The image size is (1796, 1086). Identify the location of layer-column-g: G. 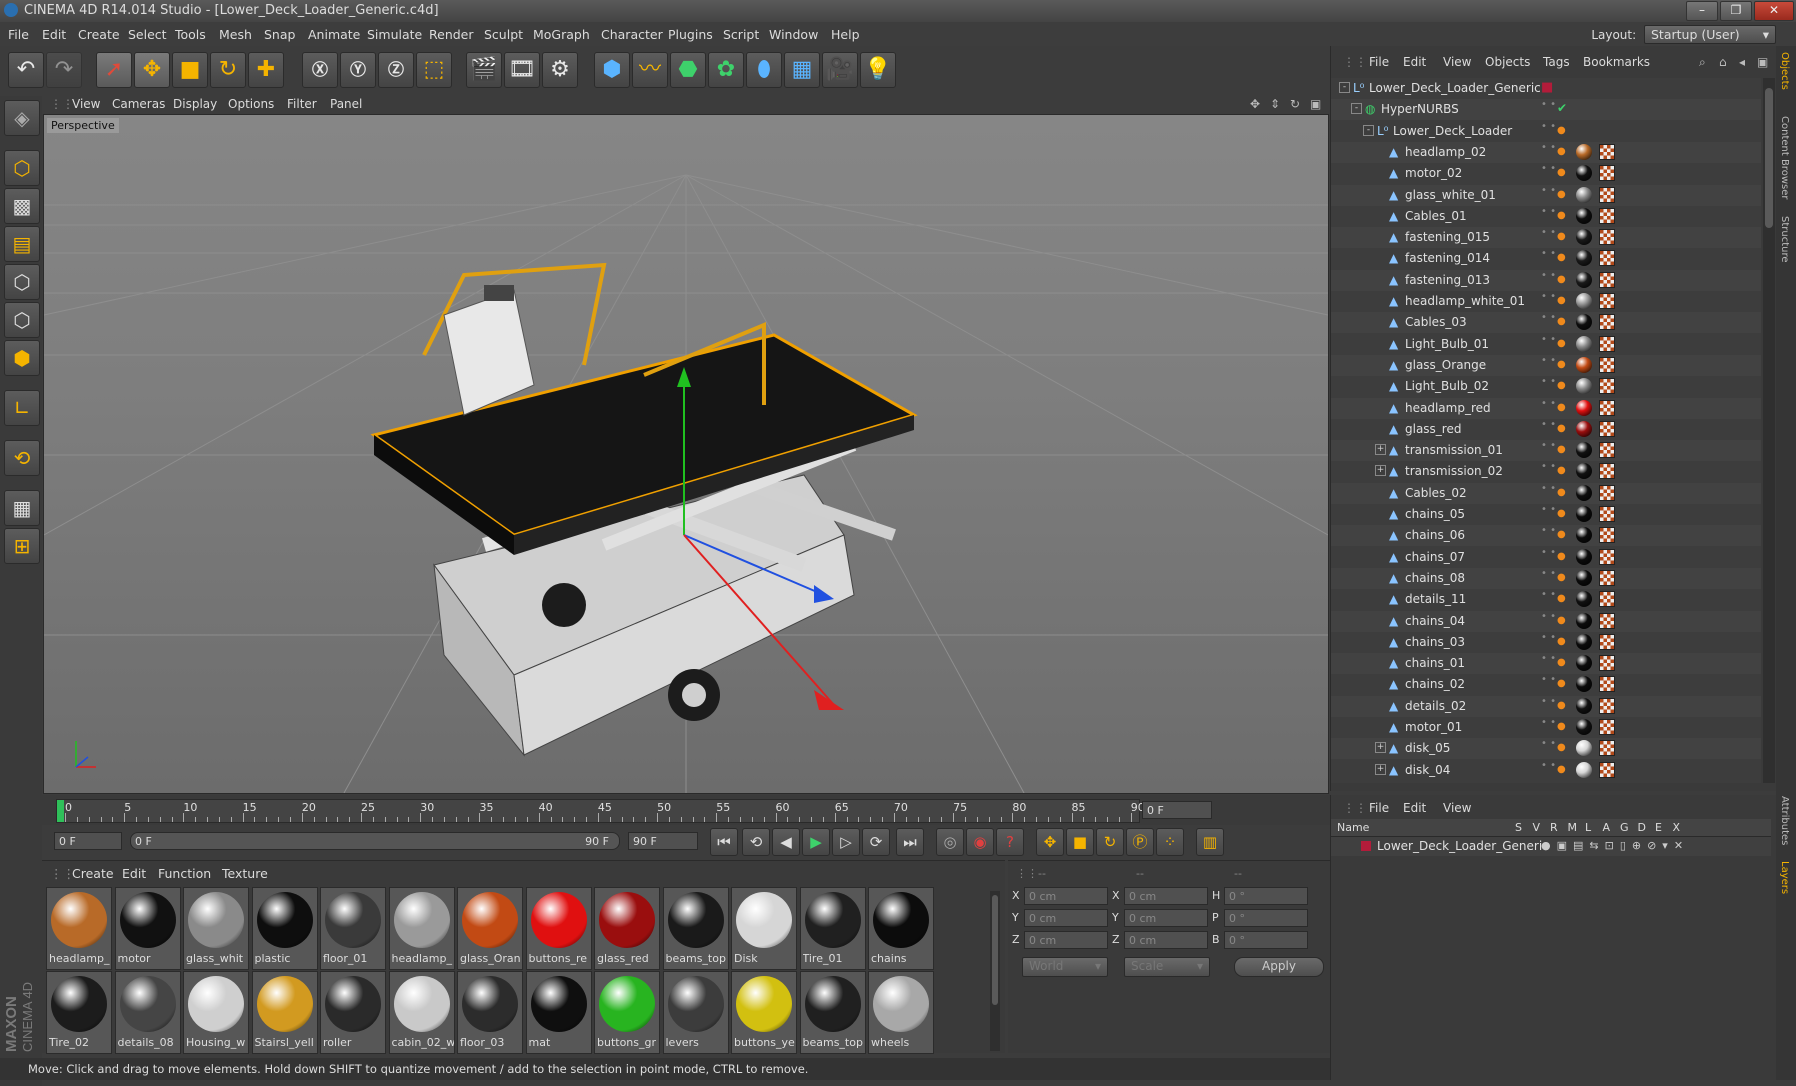
(1624, 827).